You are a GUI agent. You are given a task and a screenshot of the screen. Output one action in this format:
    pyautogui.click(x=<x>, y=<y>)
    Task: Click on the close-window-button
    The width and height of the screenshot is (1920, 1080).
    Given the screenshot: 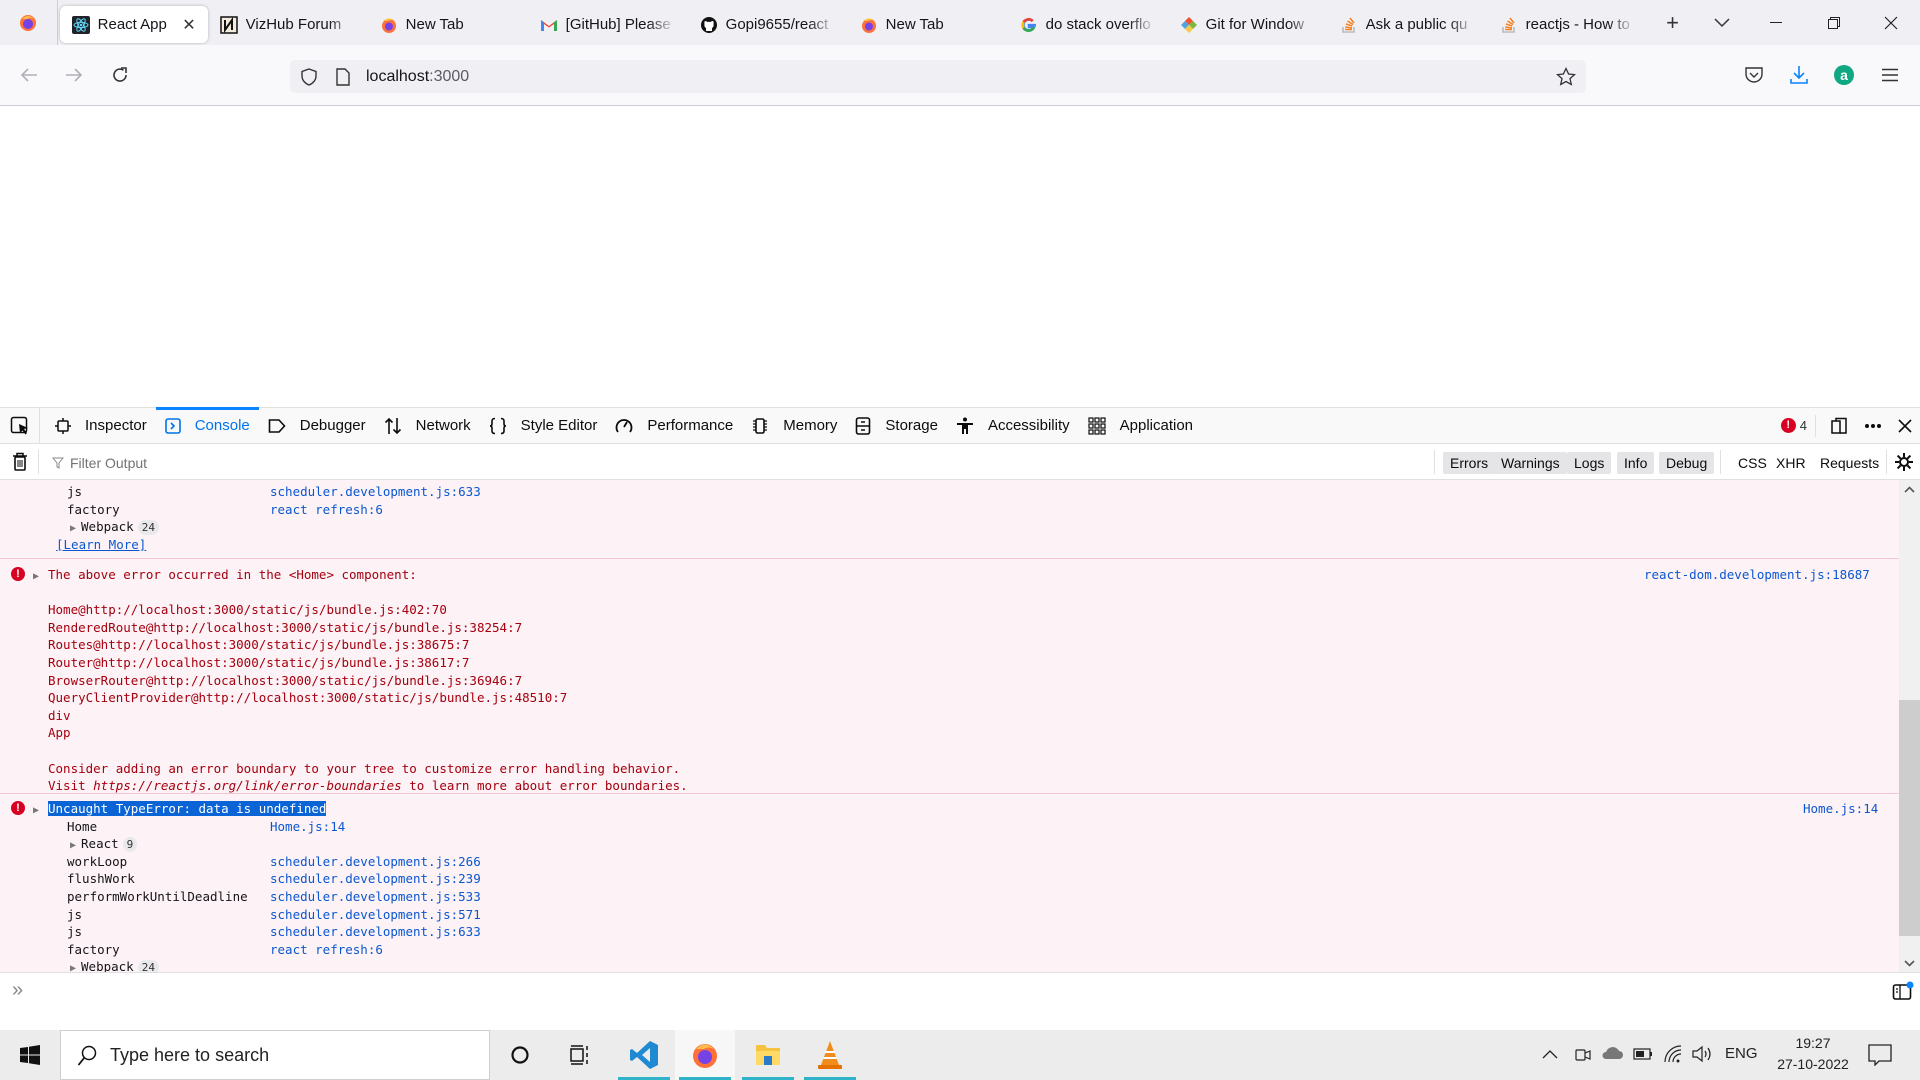 What is the action you would take?
    pyautogui.click(x=1891, y=22)
    